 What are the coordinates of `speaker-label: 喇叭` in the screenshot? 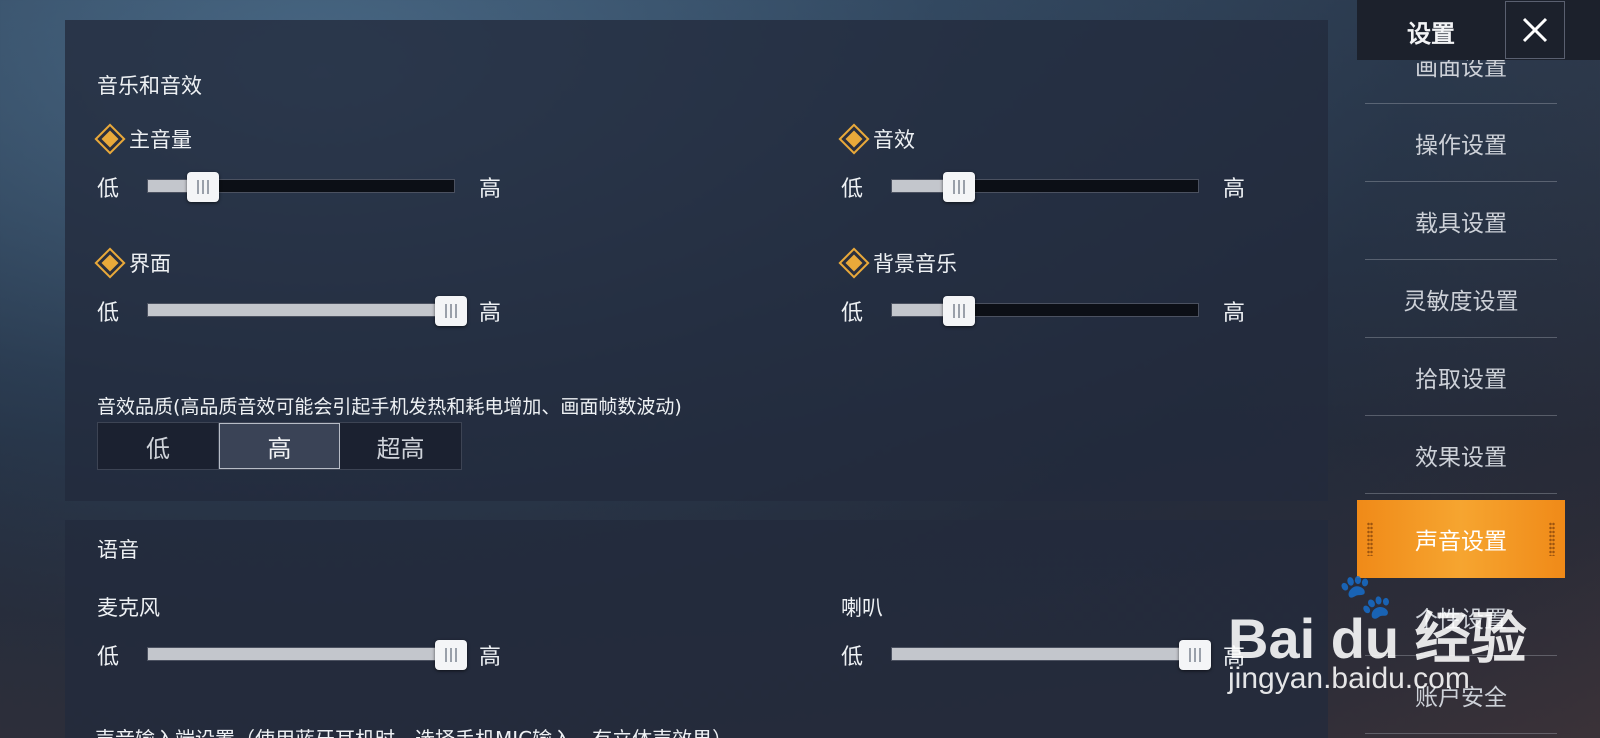 It's located at (862, 608).